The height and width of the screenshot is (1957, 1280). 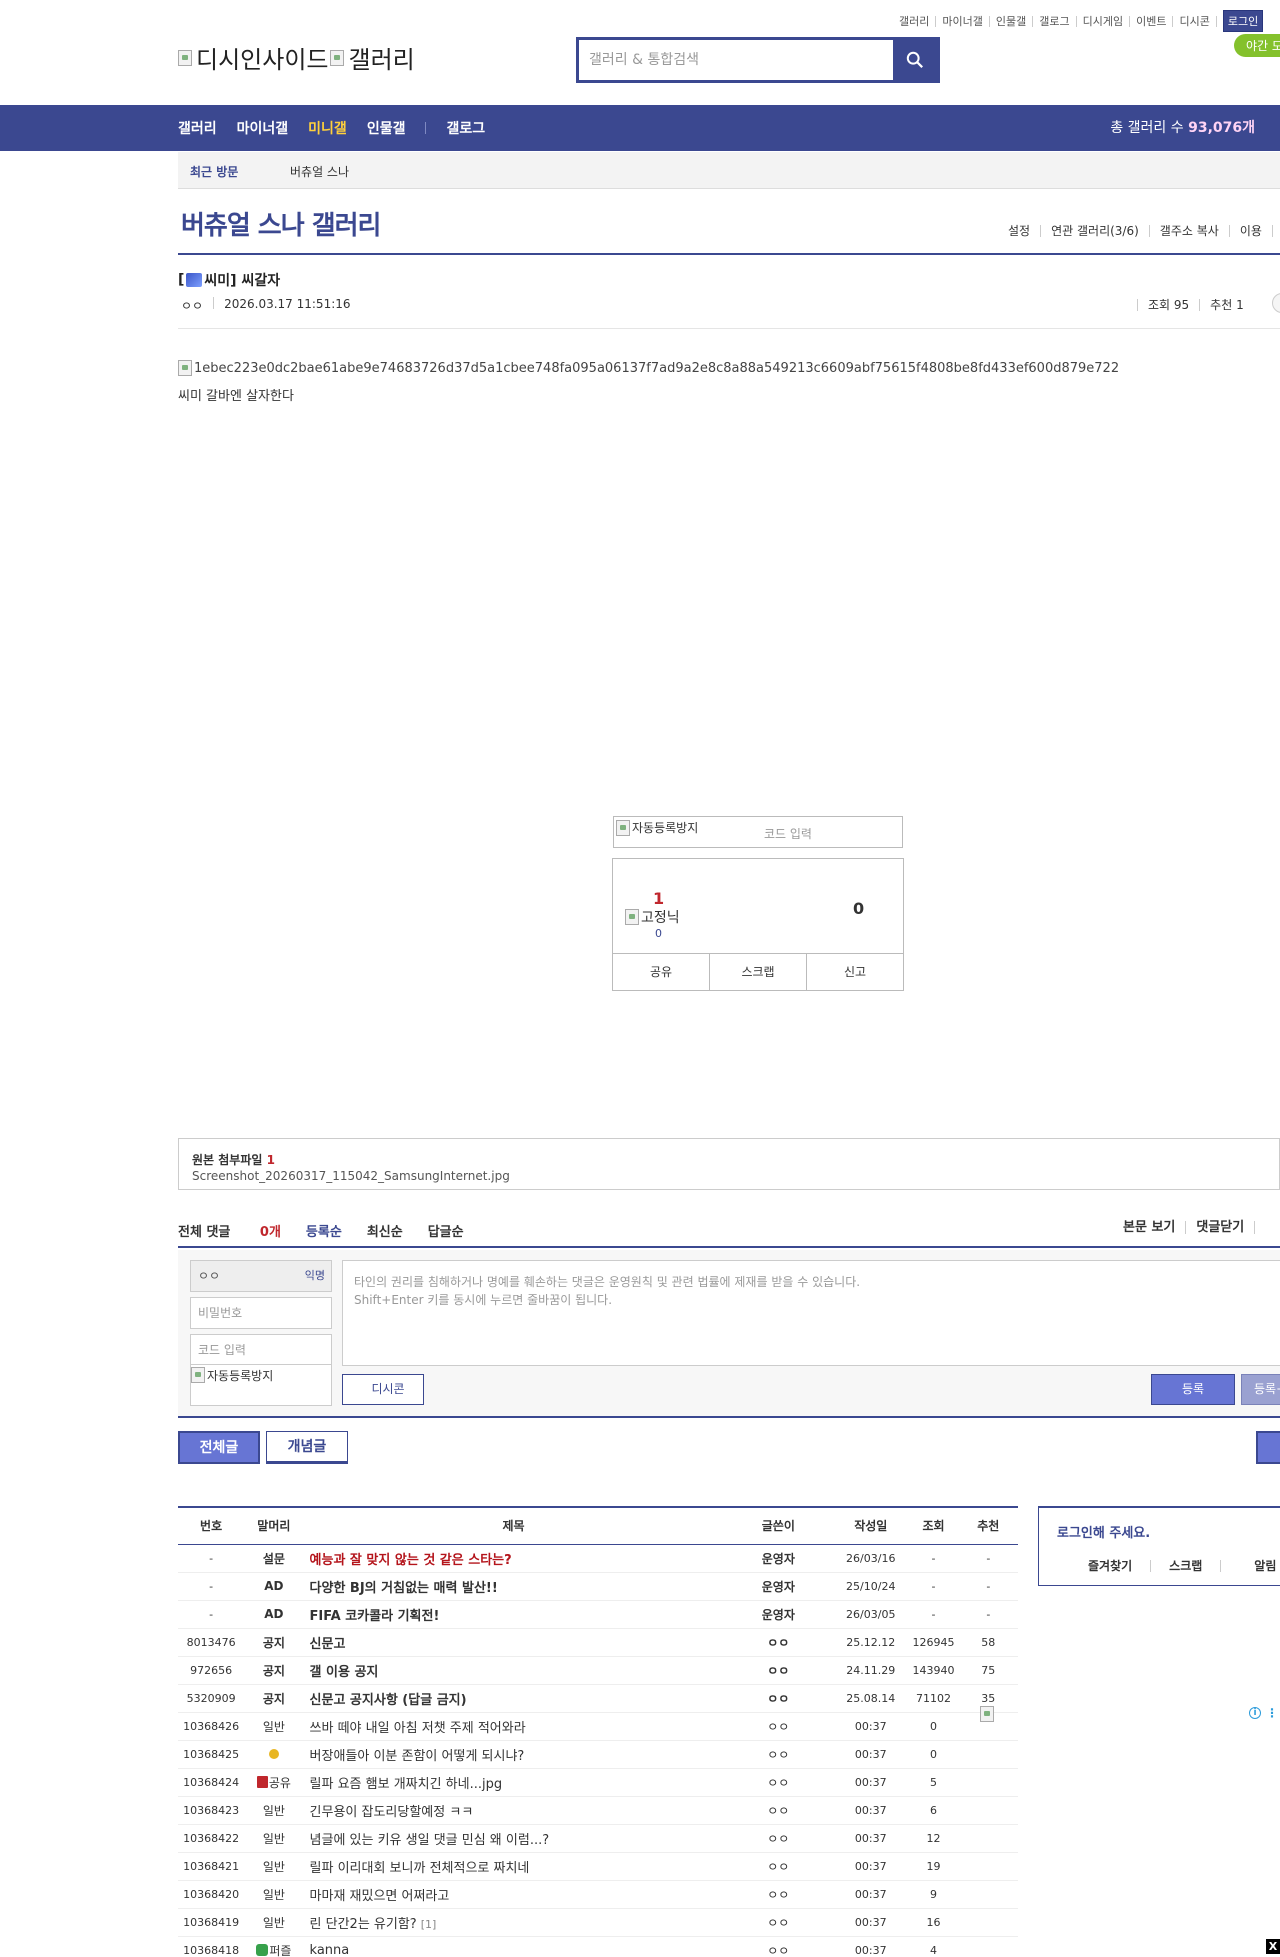 What do you see at coordinates (1257, 45) in the screenshot?
I see `night-mode-toggle: 야간 모` at bounding box center [1257, 45].